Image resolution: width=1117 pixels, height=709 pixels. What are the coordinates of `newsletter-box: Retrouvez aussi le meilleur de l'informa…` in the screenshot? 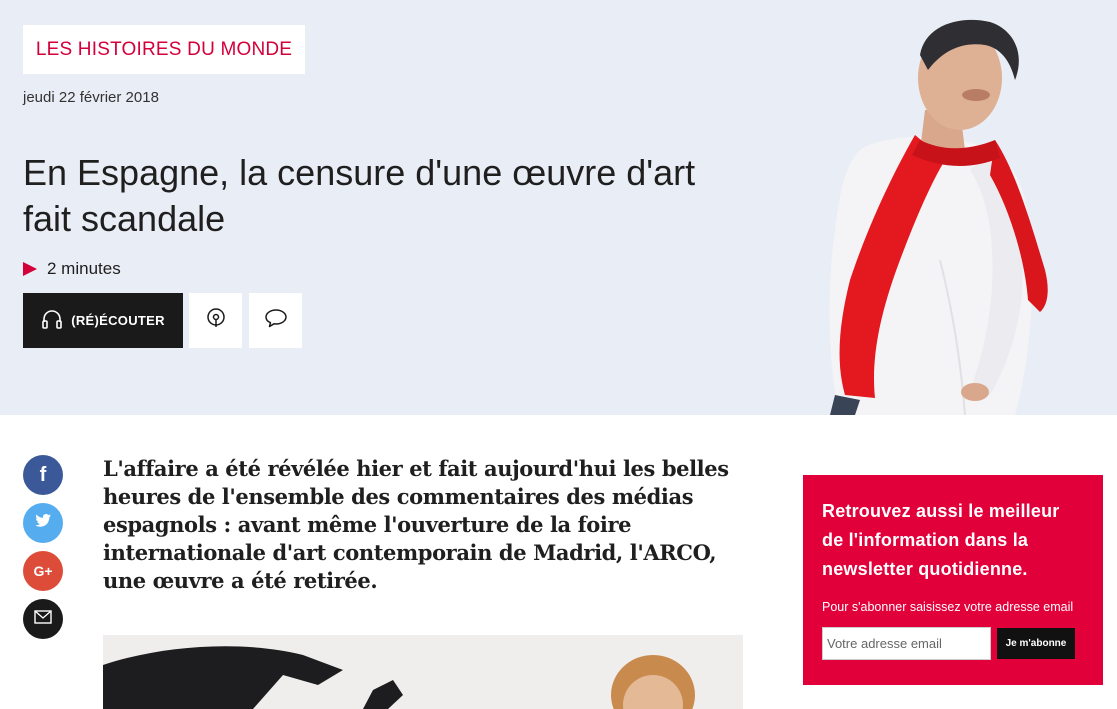 It's located at (953, 580).